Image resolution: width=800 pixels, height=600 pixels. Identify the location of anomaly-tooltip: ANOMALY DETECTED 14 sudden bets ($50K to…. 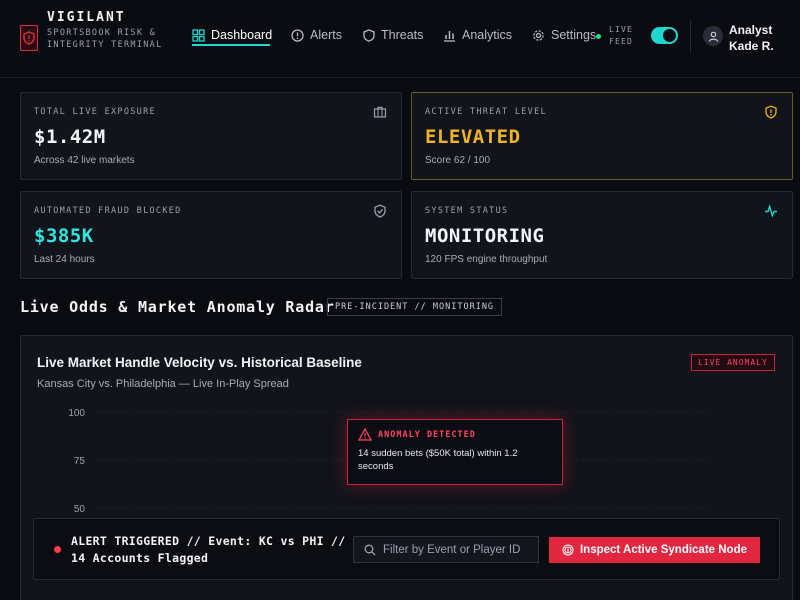
(455, 452).